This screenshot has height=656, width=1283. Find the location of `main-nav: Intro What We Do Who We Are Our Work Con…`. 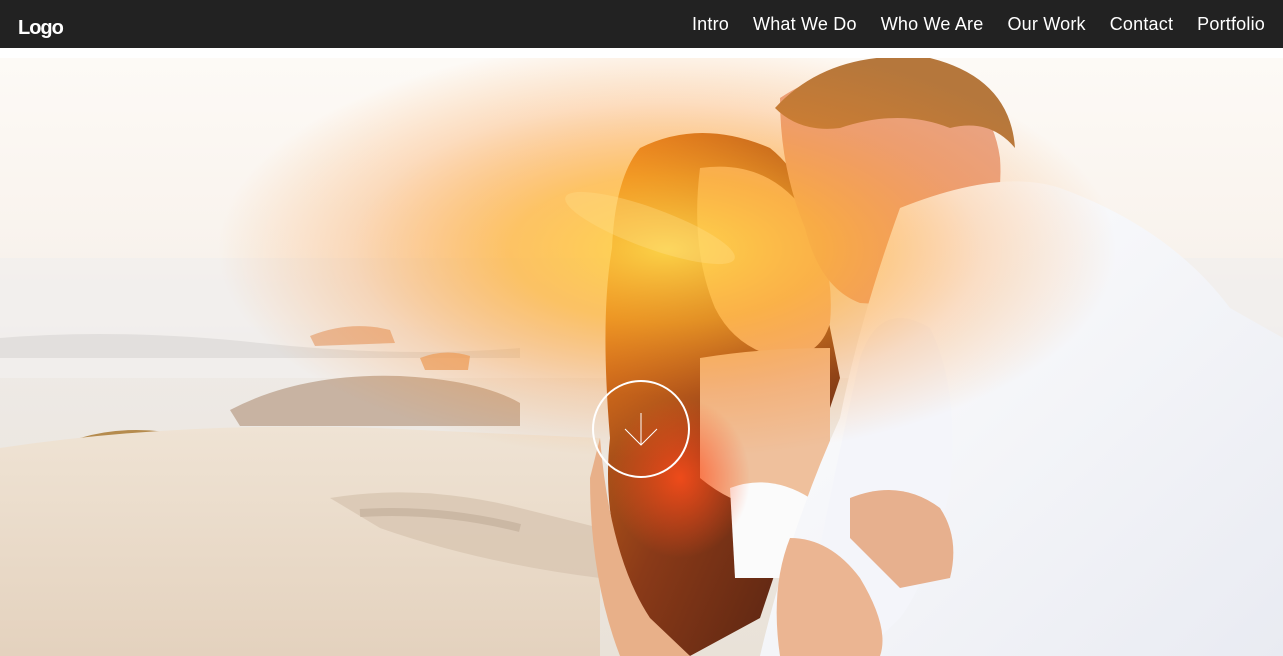

main-nav: Intro What We Do Who We Are Our Work Con… is located at coordinates (966, 24).